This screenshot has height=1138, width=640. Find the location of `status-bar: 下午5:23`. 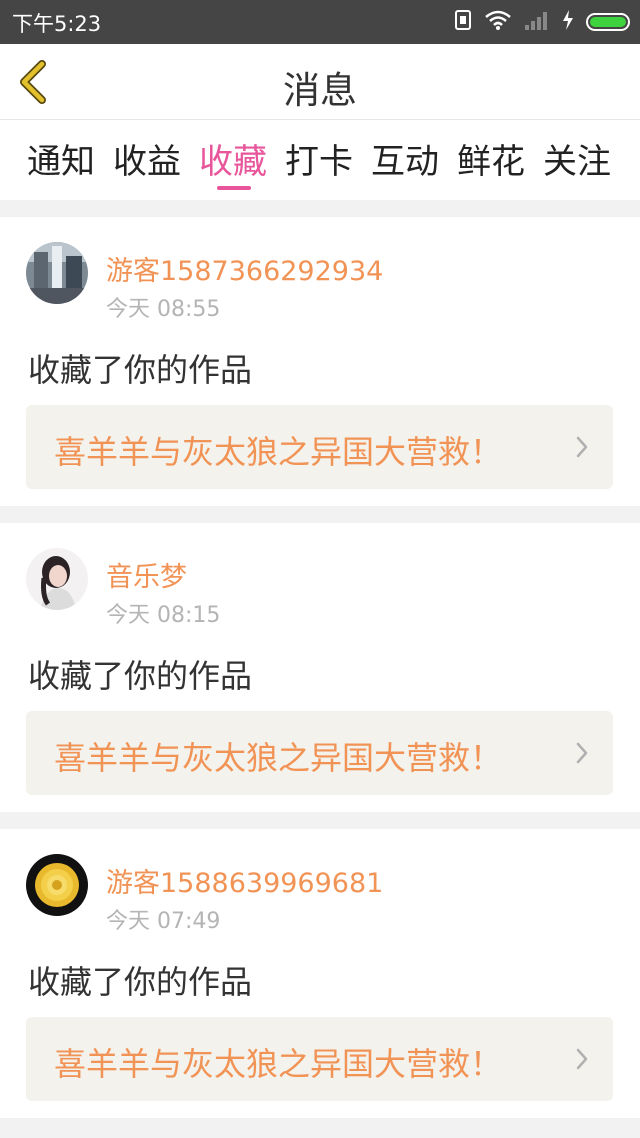

status-bar: 下午5:23 is located at coordinates (320, 22).